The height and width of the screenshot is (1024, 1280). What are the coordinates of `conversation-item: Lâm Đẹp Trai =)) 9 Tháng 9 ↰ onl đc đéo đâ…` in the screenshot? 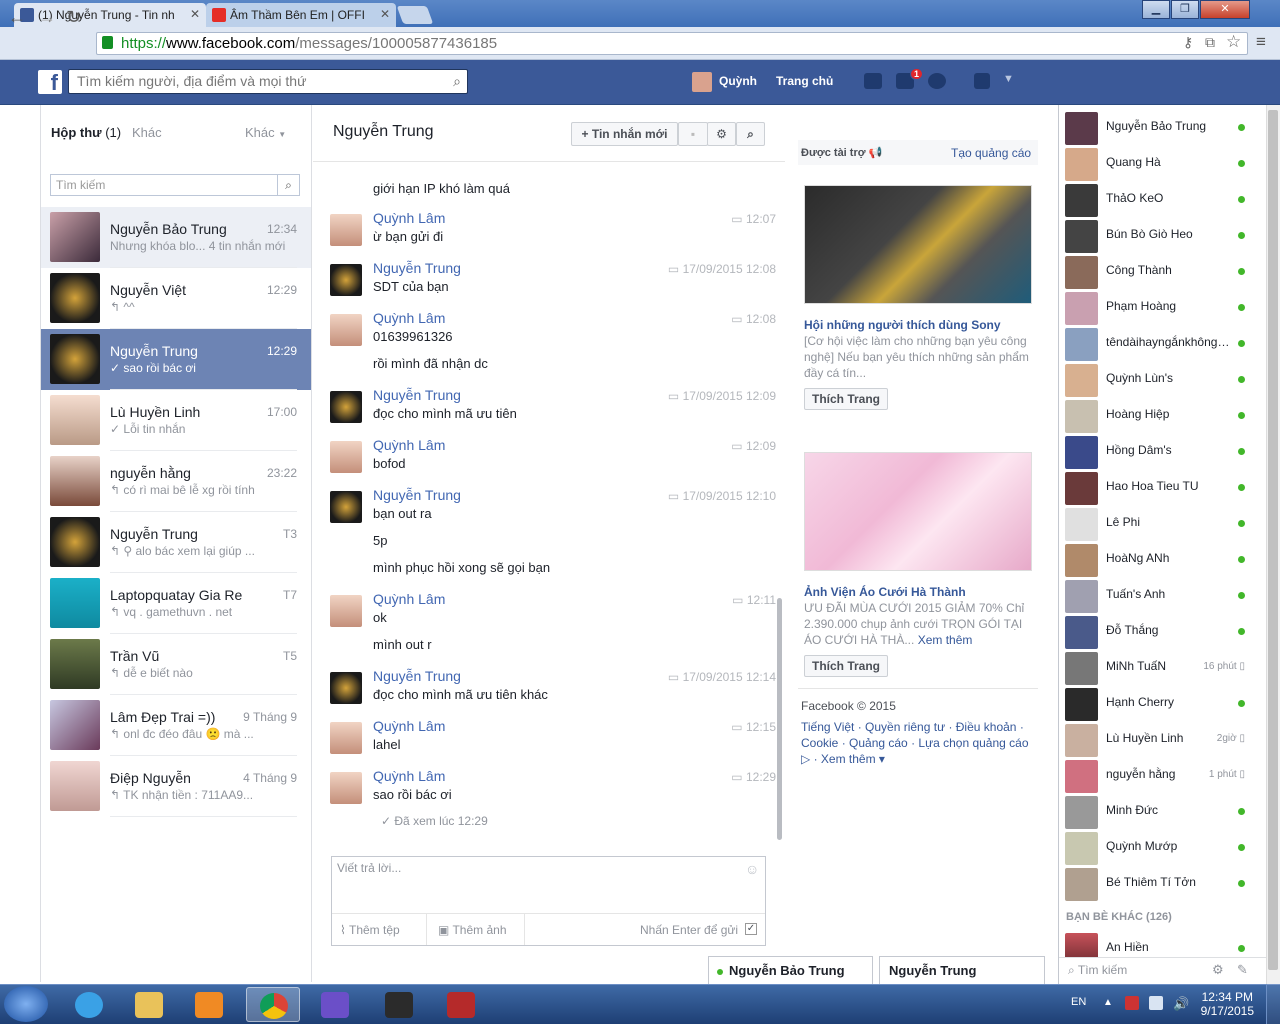 It's located at (176, 725).